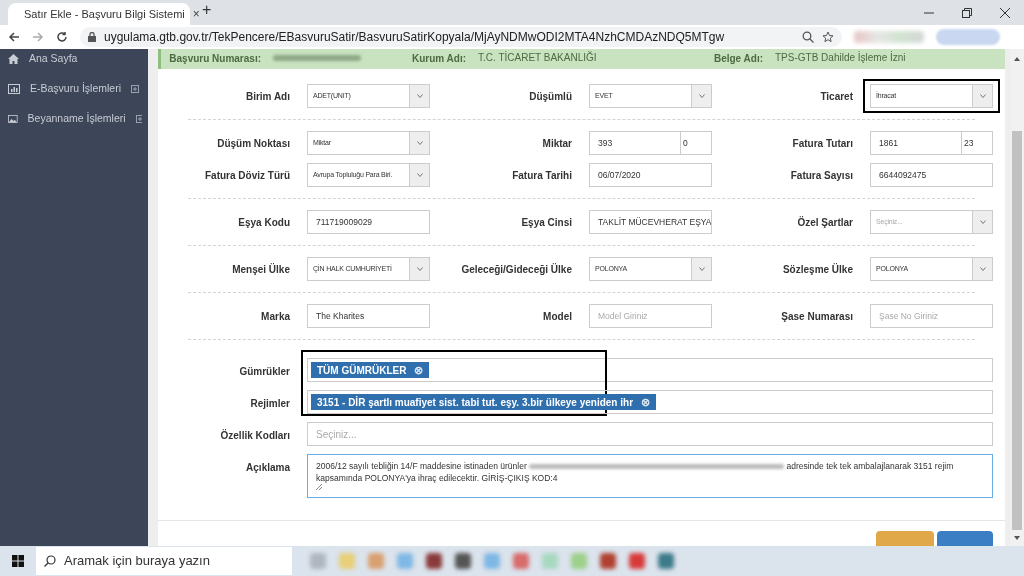 The width and height of the screenshot is (1024, 576). What do you see at coordinates (538, 58) in the screenshot?
I see `info-value: T.C. TİCARET BAKANLIĞI` at bounding box center [538, 58].